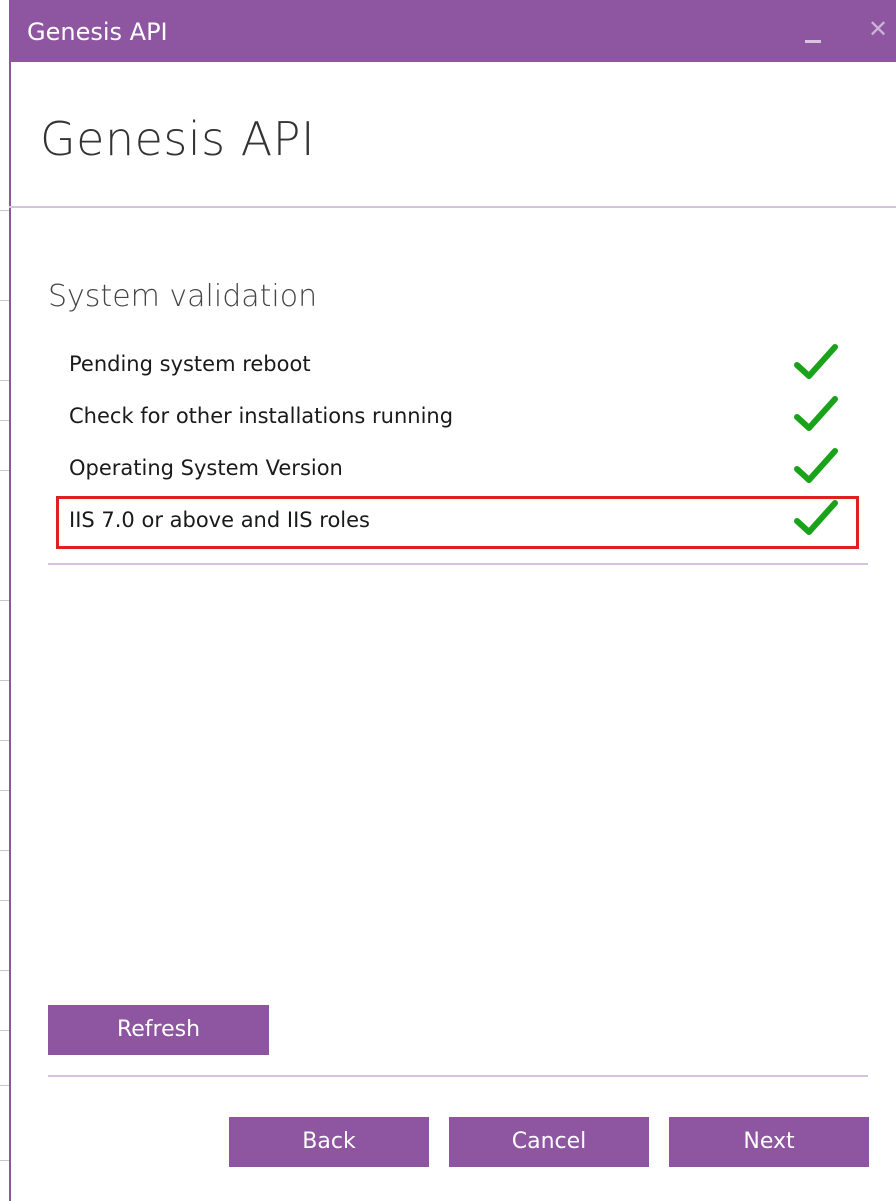  Describe the element at coordinates (458, 564) in the screenshot. I see `list-divider` at that location.